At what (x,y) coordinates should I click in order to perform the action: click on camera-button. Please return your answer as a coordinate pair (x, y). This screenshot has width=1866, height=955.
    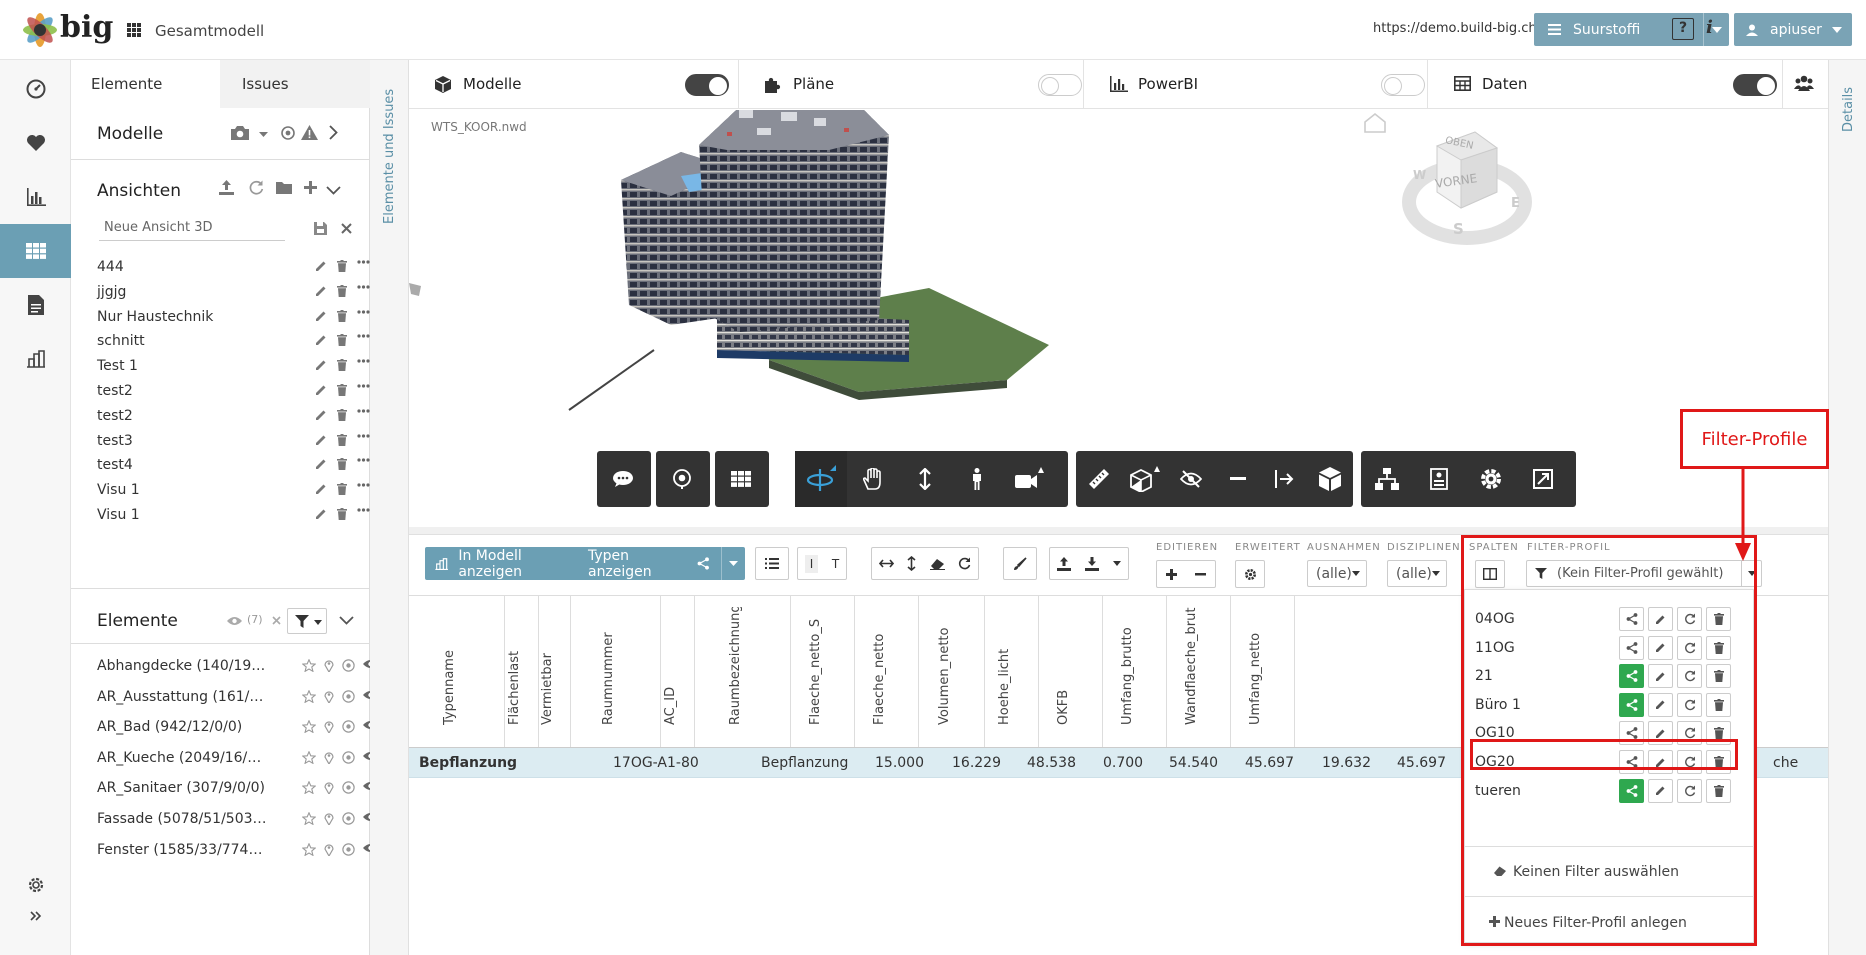
    Looking at the image, I should click on (1029, 479).